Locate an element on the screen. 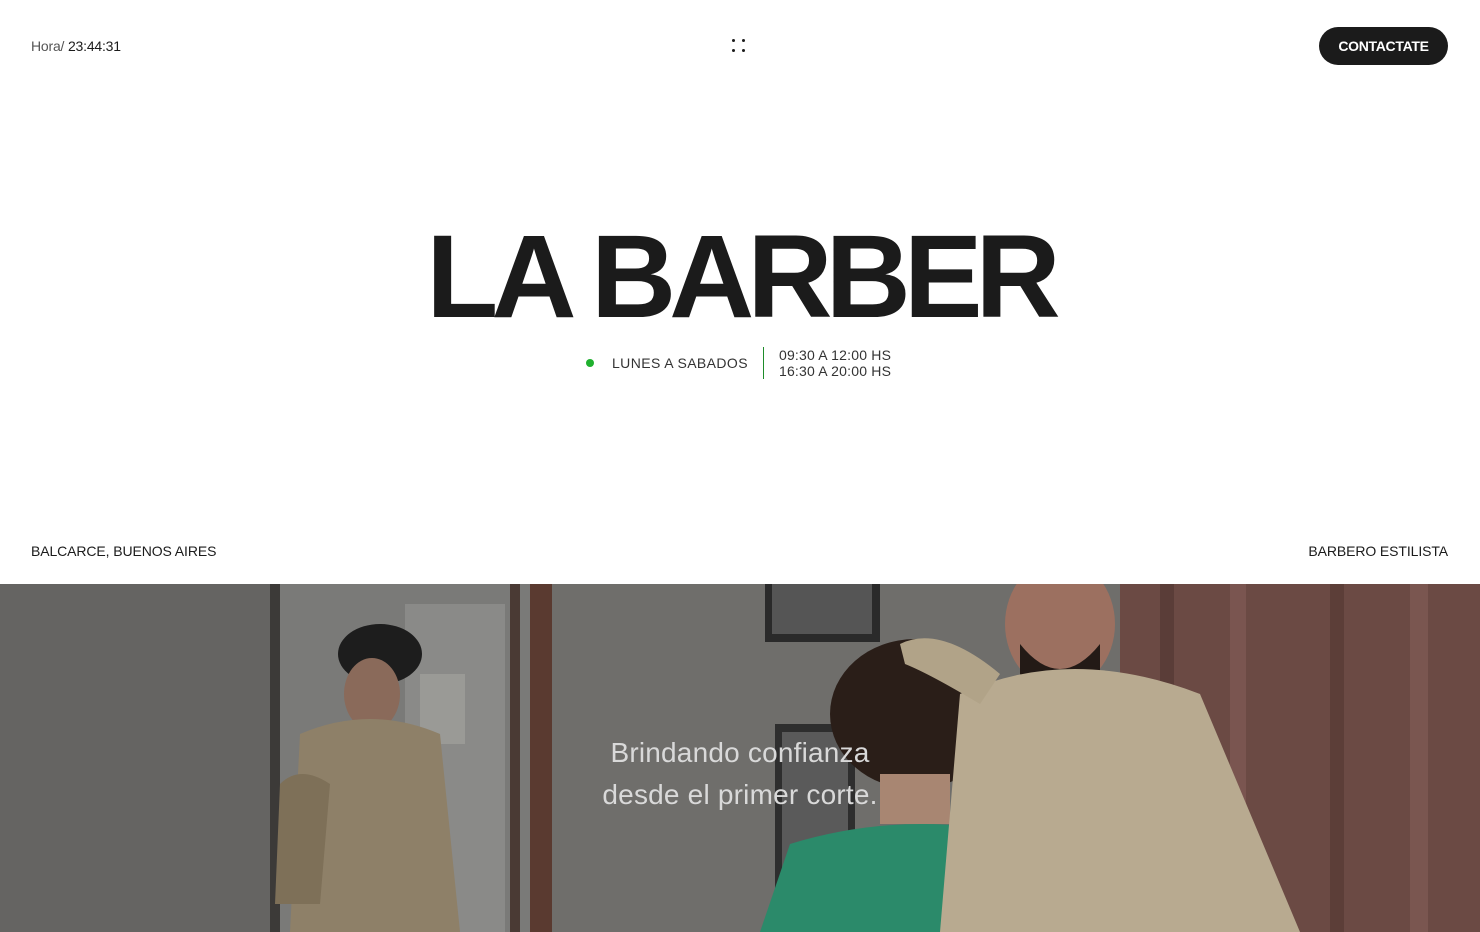  contact-button: CONTACTATE is located at coordinates (1383, 46).